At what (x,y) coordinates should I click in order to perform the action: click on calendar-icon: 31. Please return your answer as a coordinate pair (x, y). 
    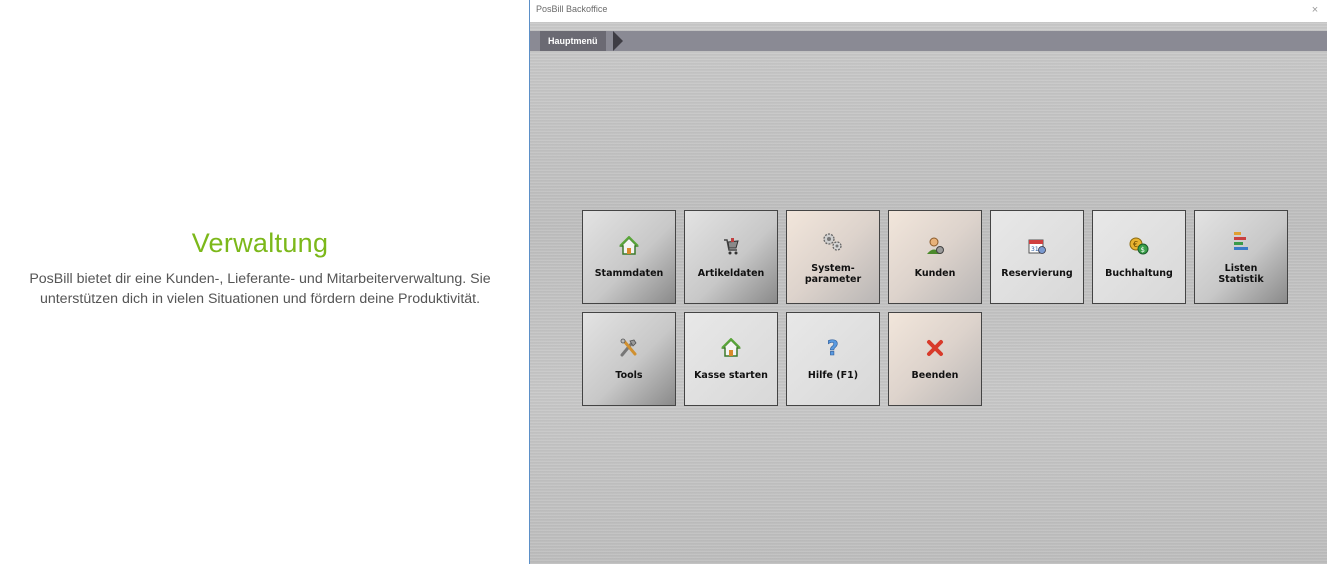
    Looking at the image, I should click on (1037, 246).